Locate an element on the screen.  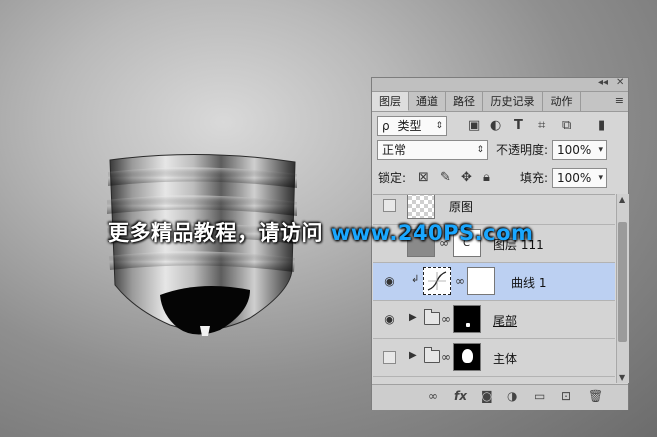
adjustment-layer-icon: ◑ is located at coordinates (512, 396).